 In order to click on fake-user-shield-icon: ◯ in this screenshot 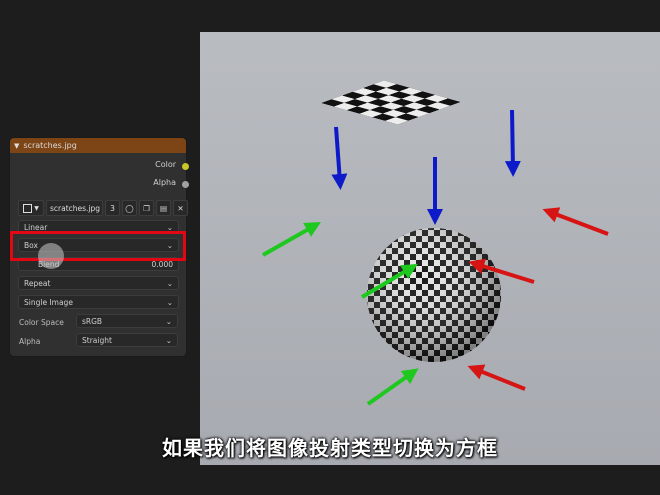, I will do `click(129, 208)`.